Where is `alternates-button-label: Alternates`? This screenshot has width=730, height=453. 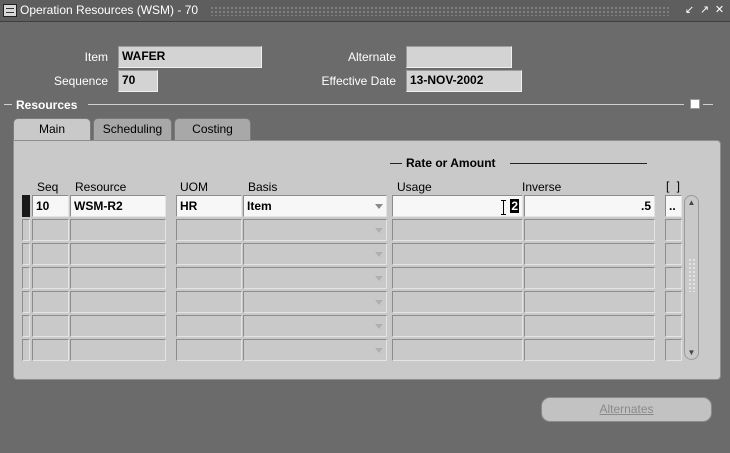 alternates-button-label: Alternates is located at coordinates (626, 409).